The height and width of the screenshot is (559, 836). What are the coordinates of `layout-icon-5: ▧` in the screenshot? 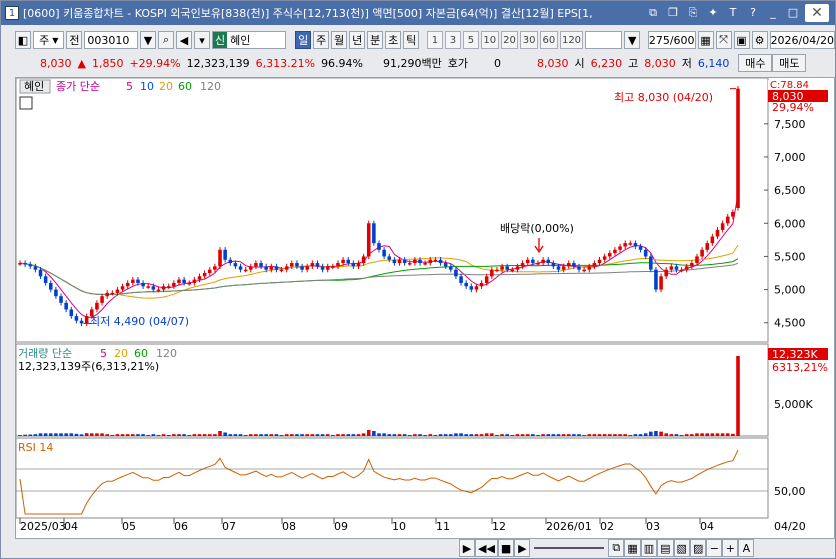 It's located at (681, 548).